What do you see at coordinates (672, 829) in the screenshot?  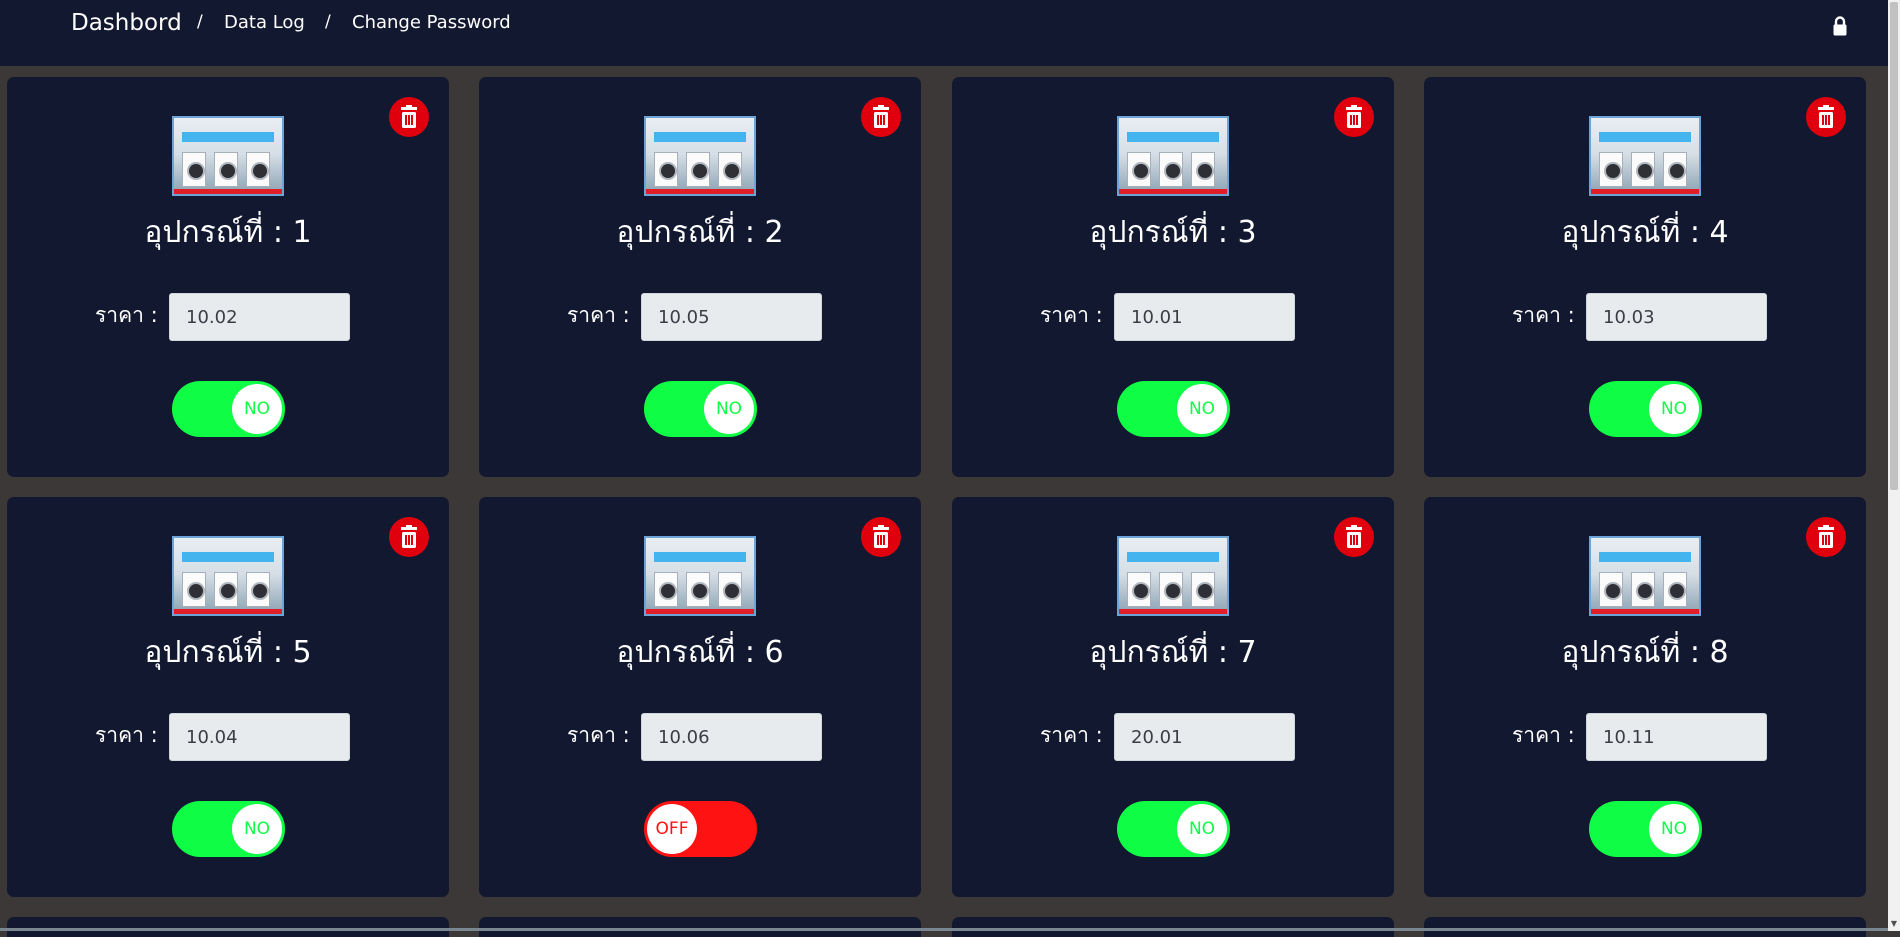 I see `status-toggle-label: OFF` at bounding box center [672, 829].